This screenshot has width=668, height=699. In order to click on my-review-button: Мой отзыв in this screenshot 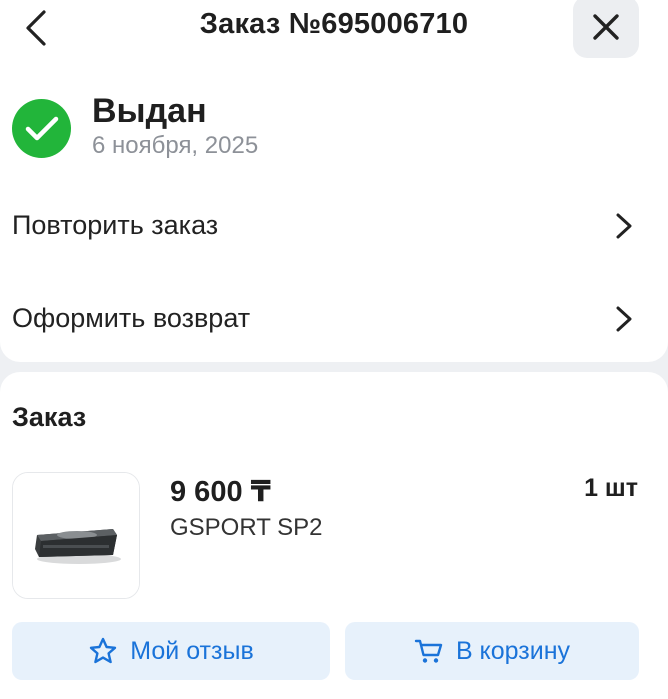, I will do `click(171, 651)`.